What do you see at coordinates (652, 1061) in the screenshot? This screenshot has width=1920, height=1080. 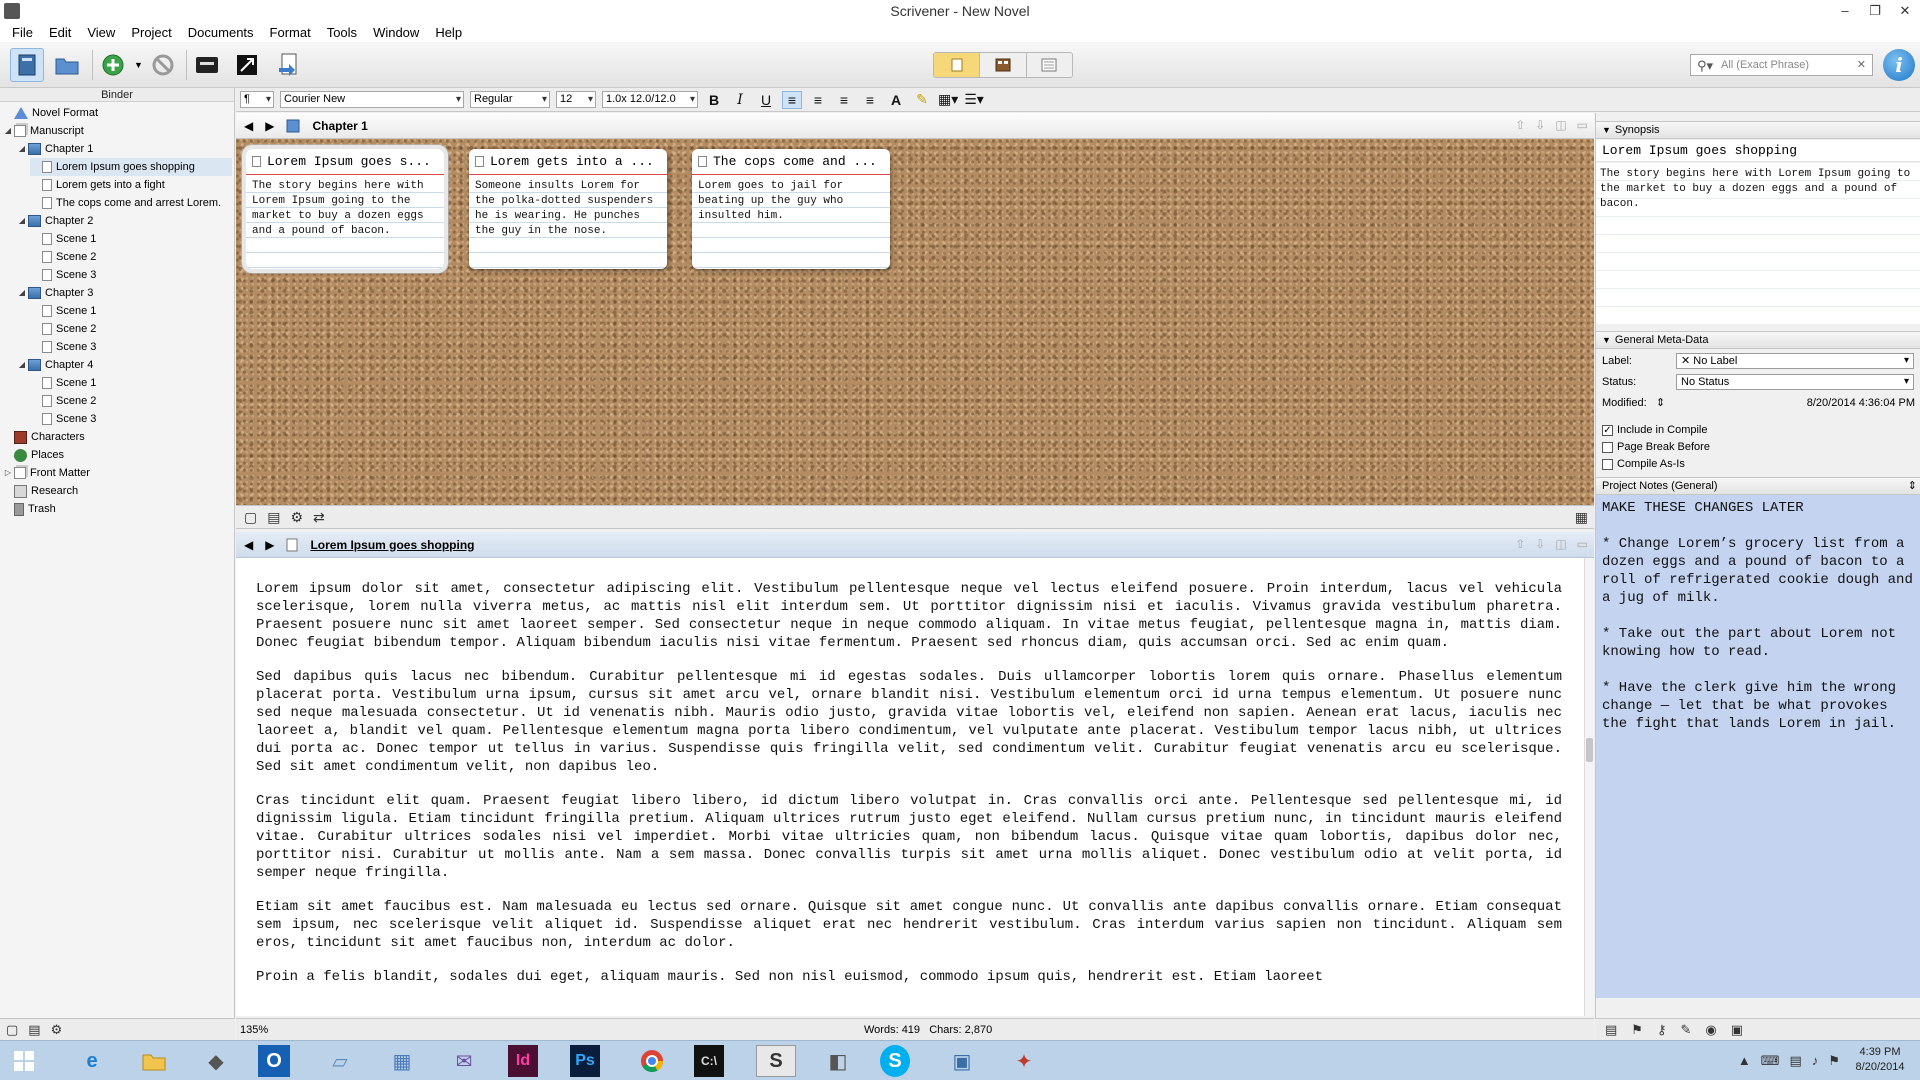 I see `chrome-icon` at bounding box center [652, 1061].